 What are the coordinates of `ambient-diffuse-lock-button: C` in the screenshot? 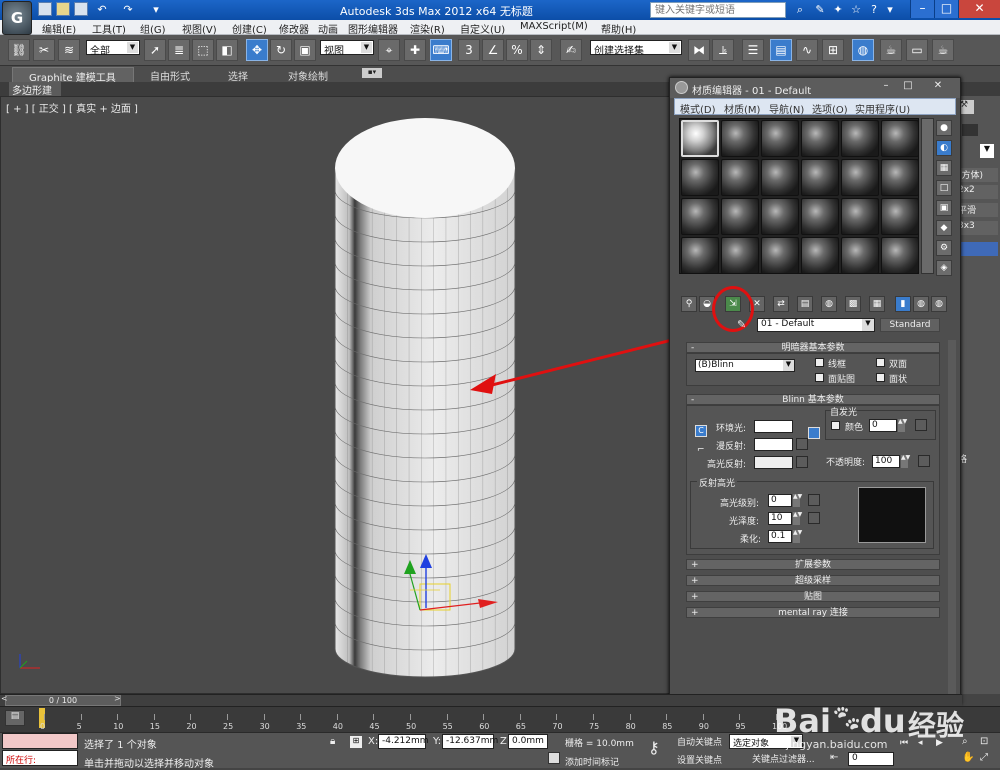 It's located at (701, 431).